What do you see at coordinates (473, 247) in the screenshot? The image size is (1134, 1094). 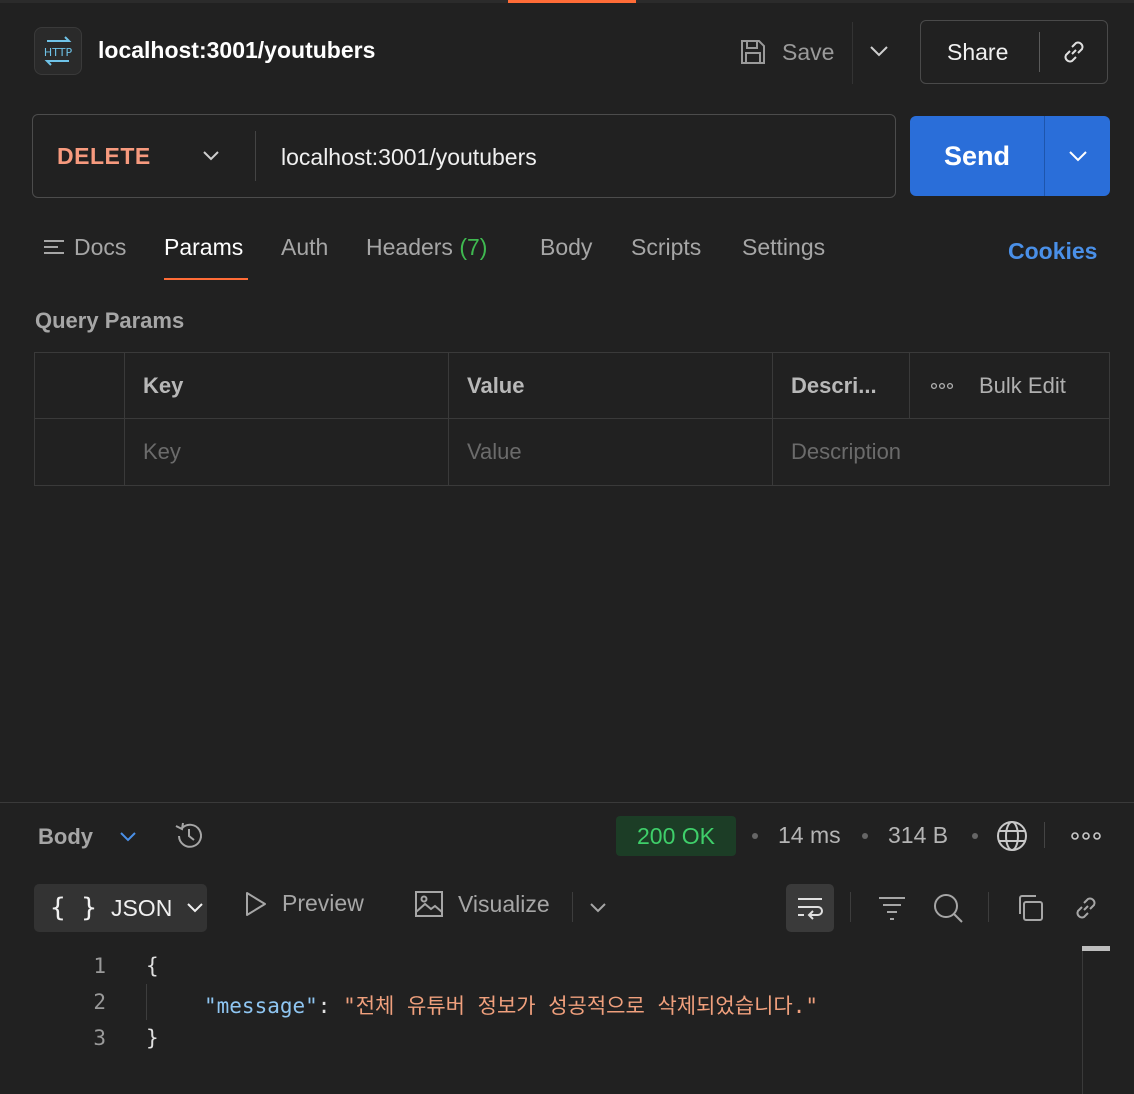 I see `headers-count-badge: (7)` at bounding box center [473, 247].